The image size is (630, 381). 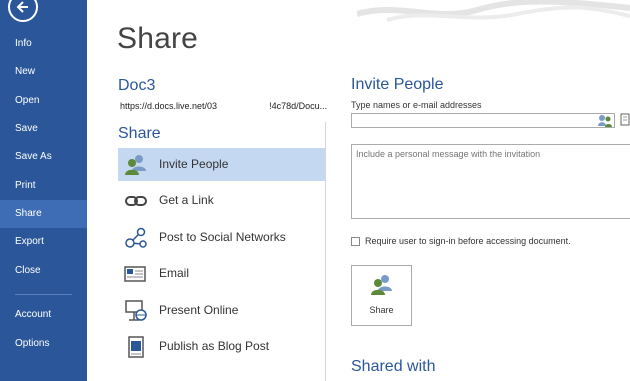 What do you see at coordinates (199, 310) in the screenshot?
I see `option-label: Present Online` at bounding box center [199, 310].